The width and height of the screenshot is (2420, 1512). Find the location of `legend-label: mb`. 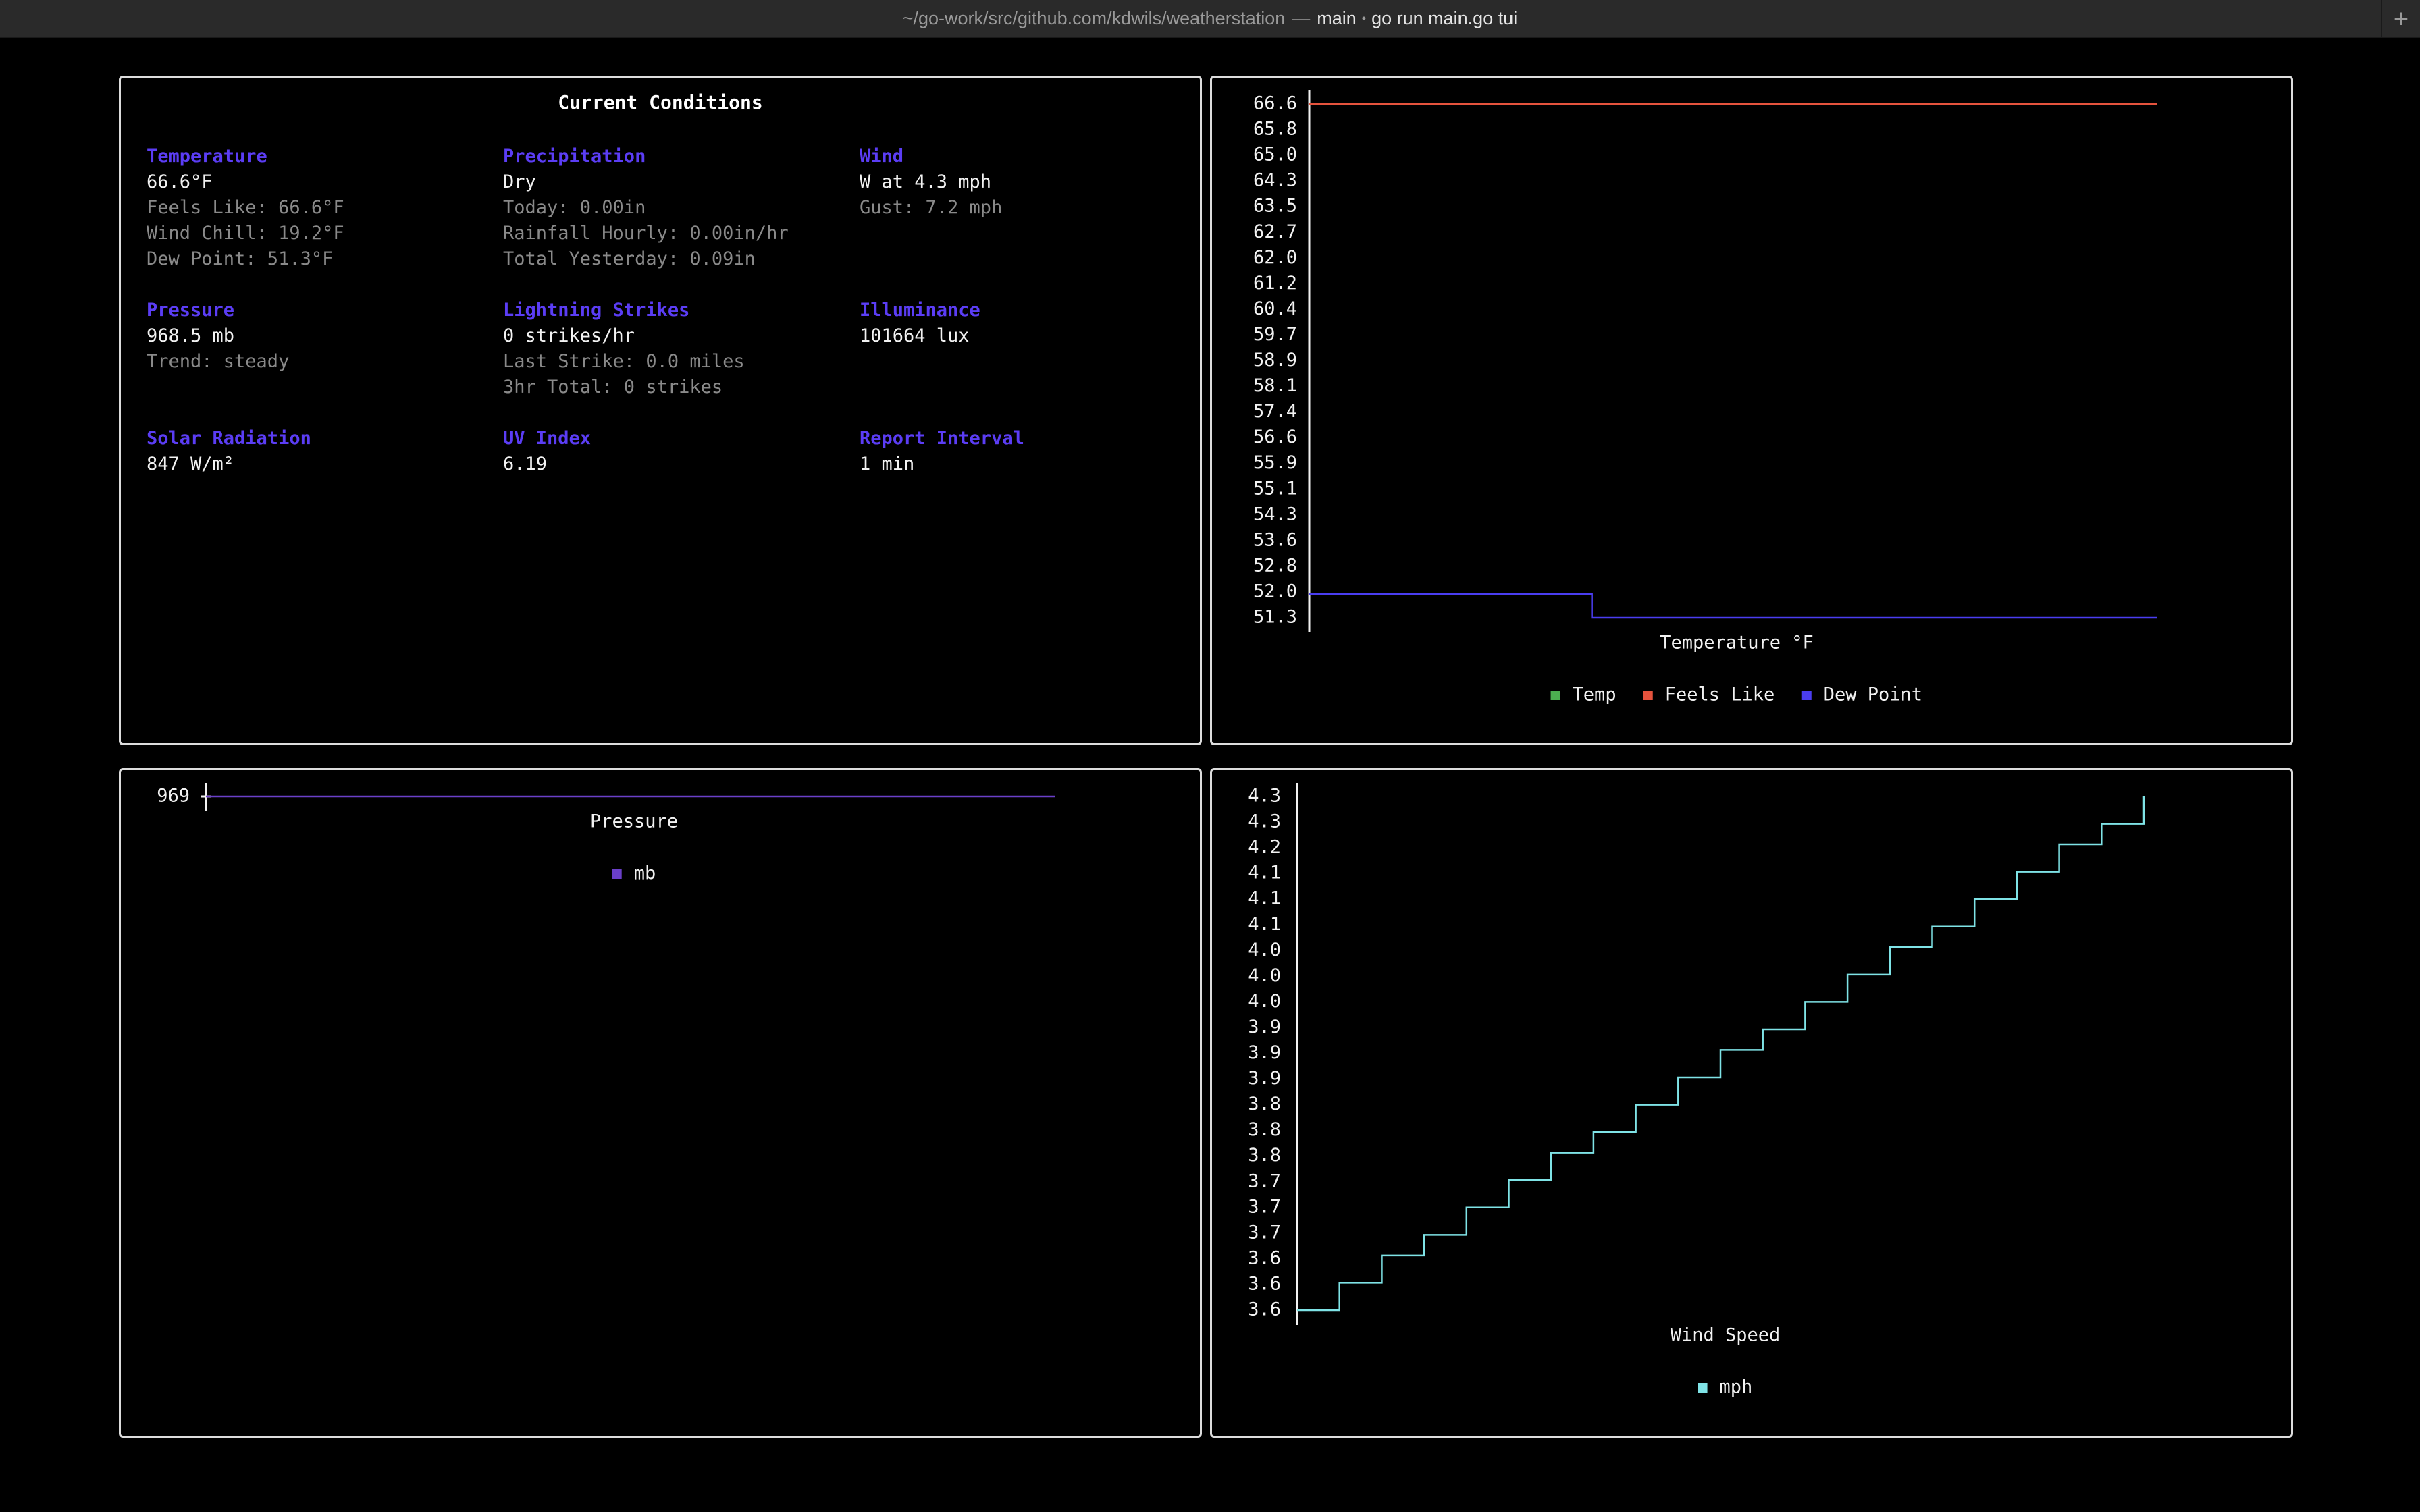

legend-label: mb is located at coordinates (645, 873).